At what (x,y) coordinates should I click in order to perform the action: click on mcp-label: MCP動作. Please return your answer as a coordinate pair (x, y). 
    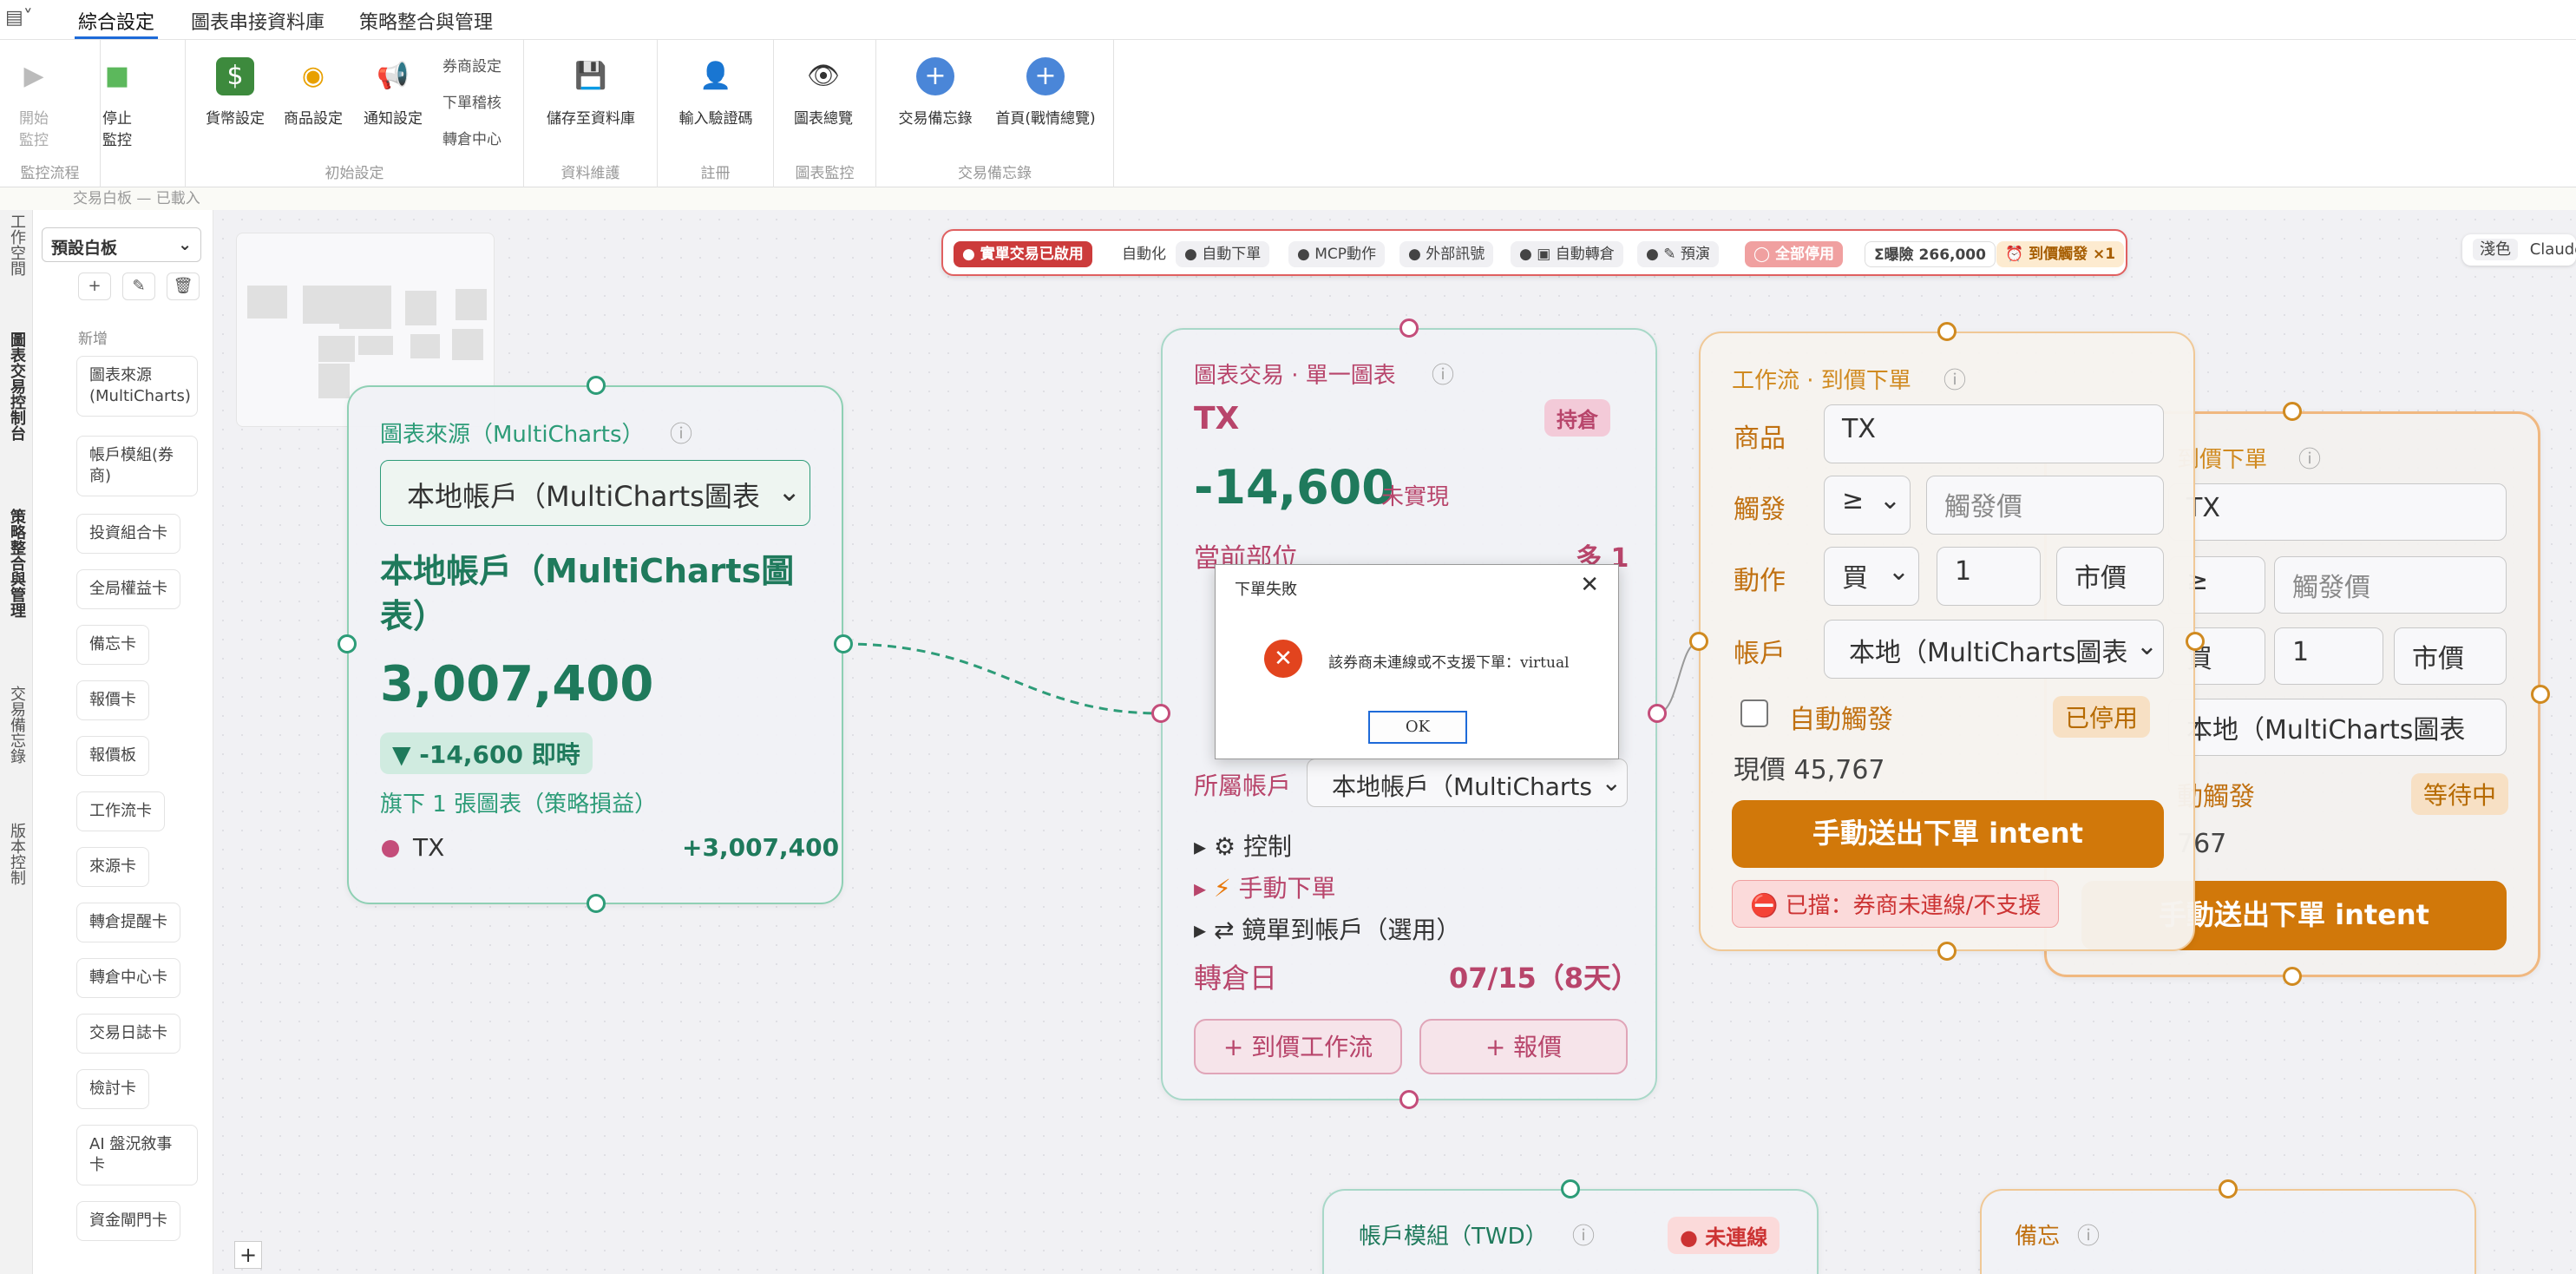
    Looking at the image, I should click on (1345, 254).